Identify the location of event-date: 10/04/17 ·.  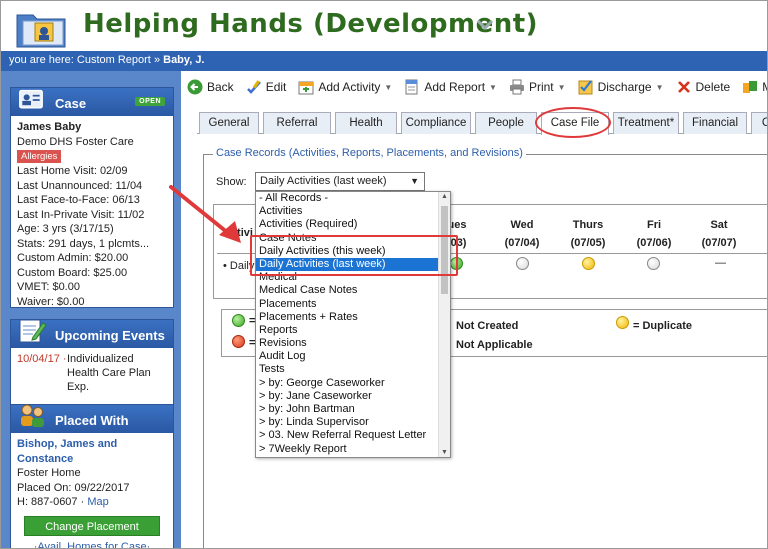
(42, 359).